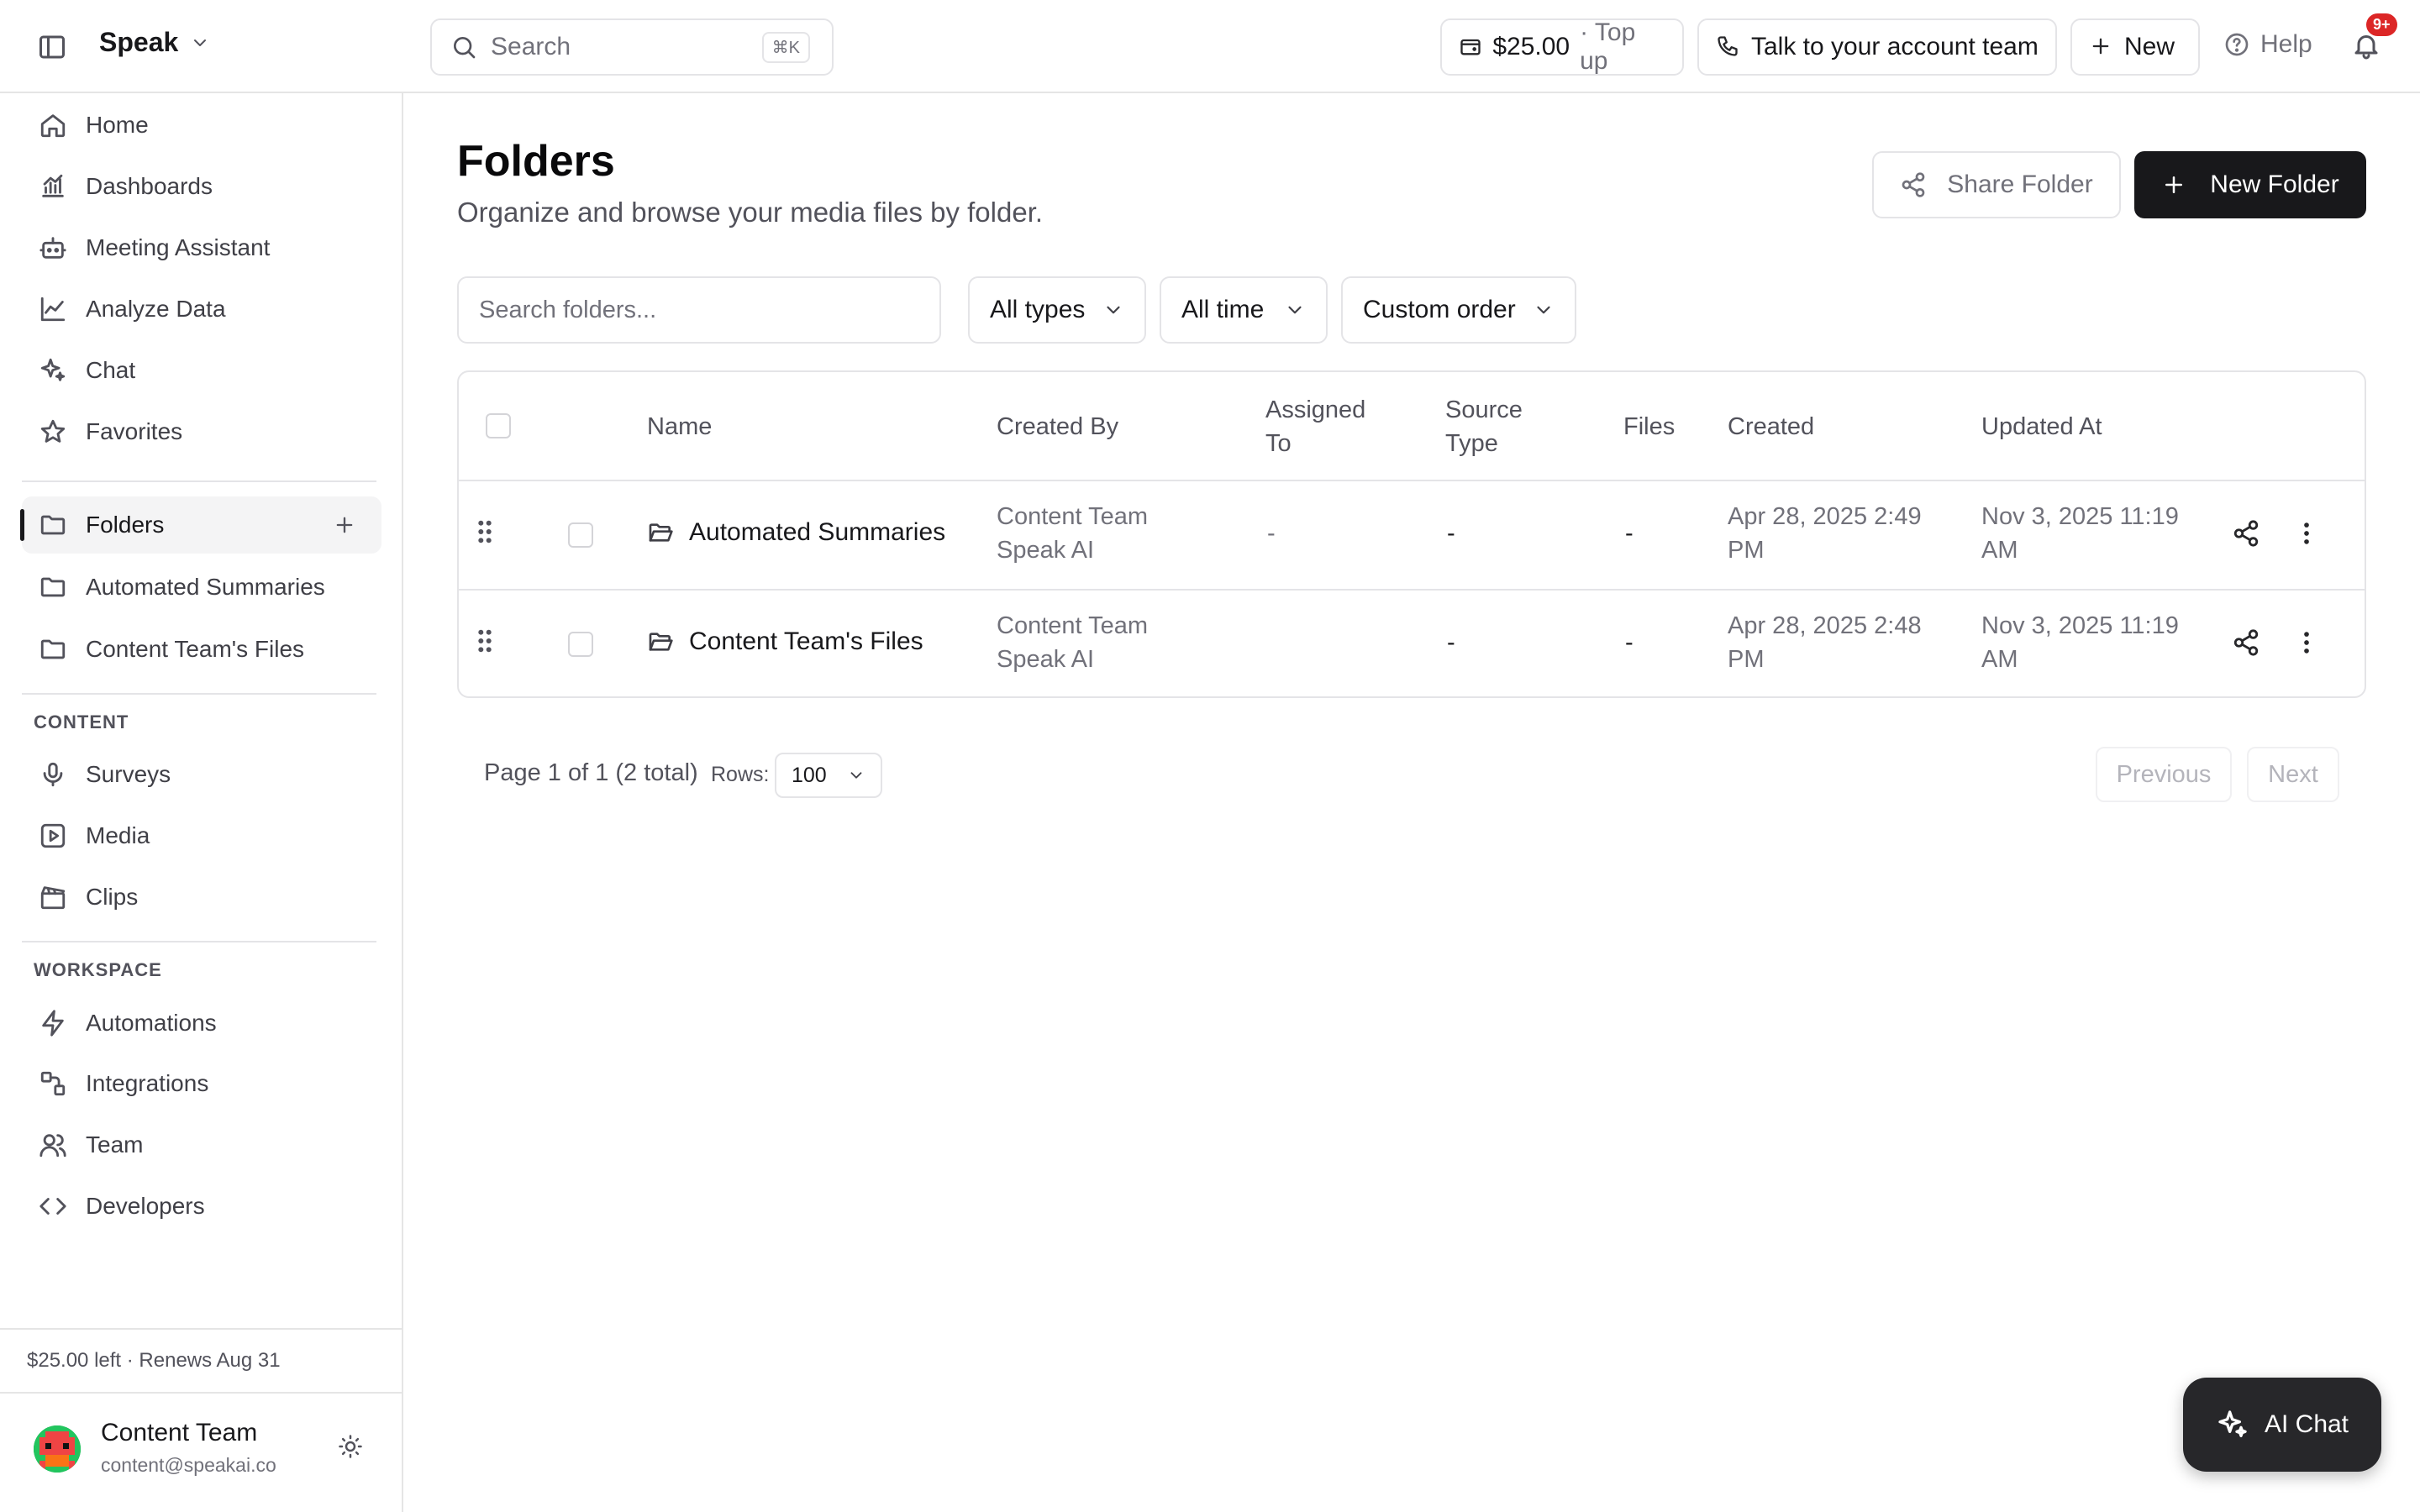  What do you see at coordinates (1315, 426) in the screenshot?
I see `column-header-assigned-to: Assigned To` at bounding box center [1315, 426].